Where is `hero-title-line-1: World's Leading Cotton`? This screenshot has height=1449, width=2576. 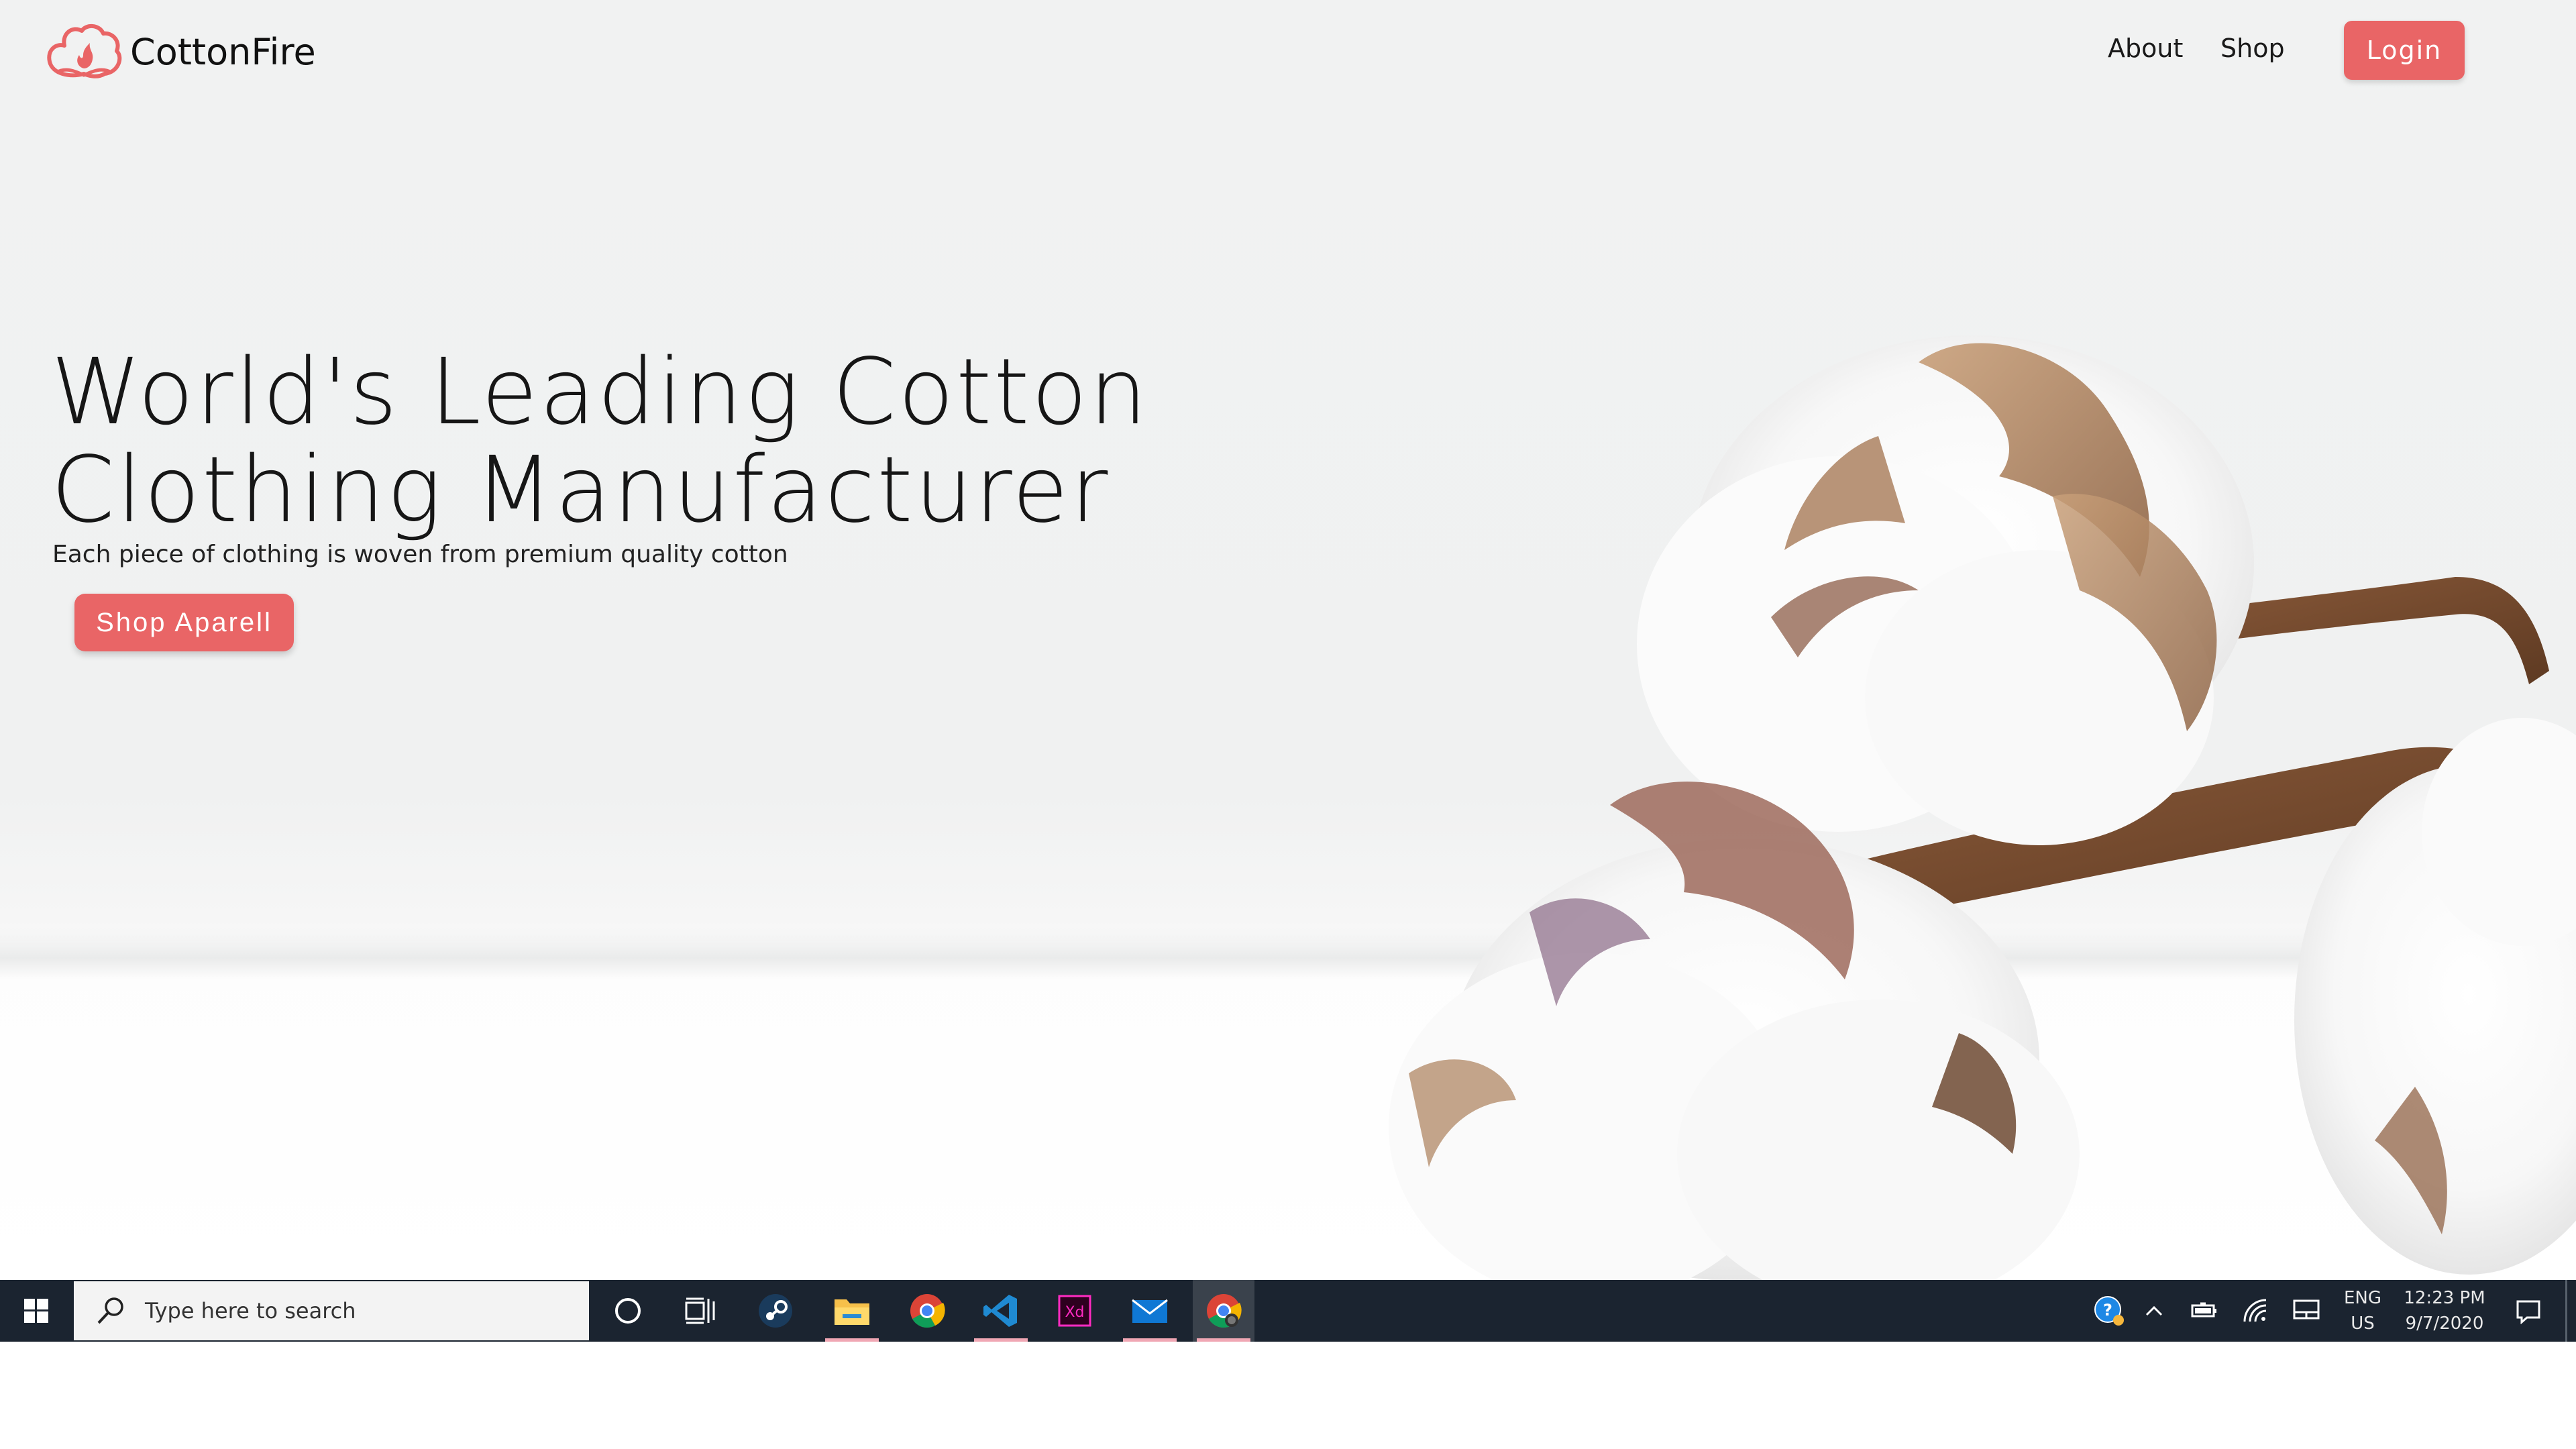 hero-title-line-1: World's Leading Cotton is located at coordinates (600, 392).